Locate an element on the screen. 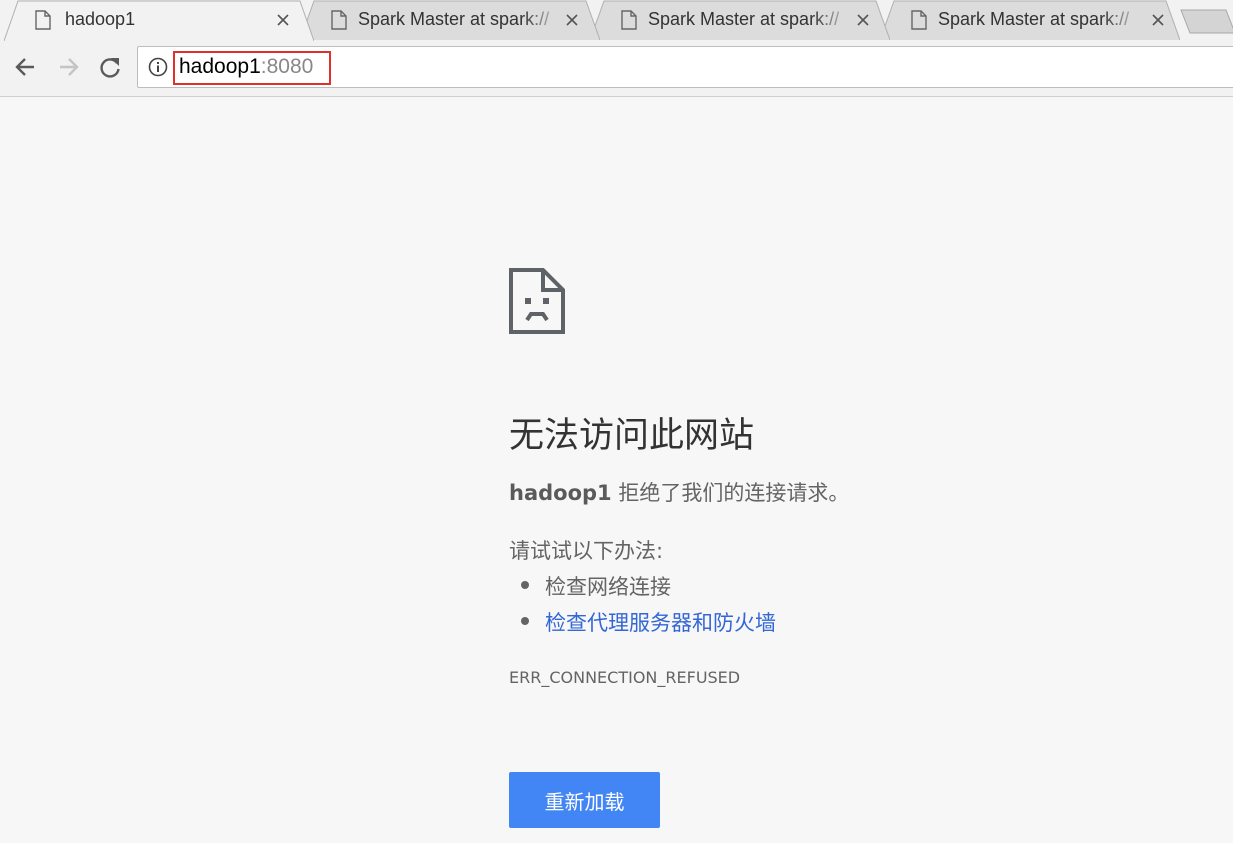  url-port: :8080 is located at coordinates (287, 66).